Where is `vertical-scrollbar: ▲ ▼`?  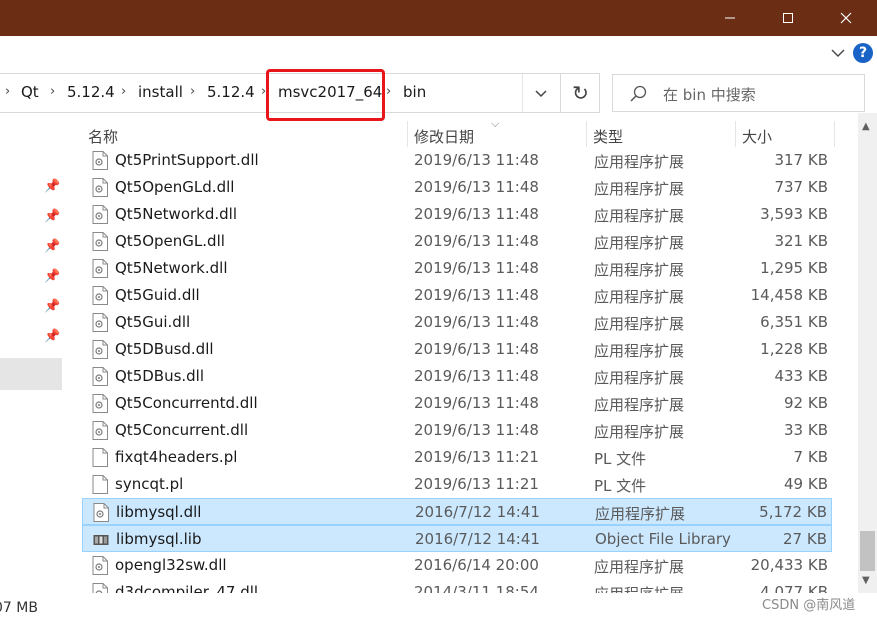 vertical-scrollbar: ▲ ▼ is located at coordinates (867, 353).